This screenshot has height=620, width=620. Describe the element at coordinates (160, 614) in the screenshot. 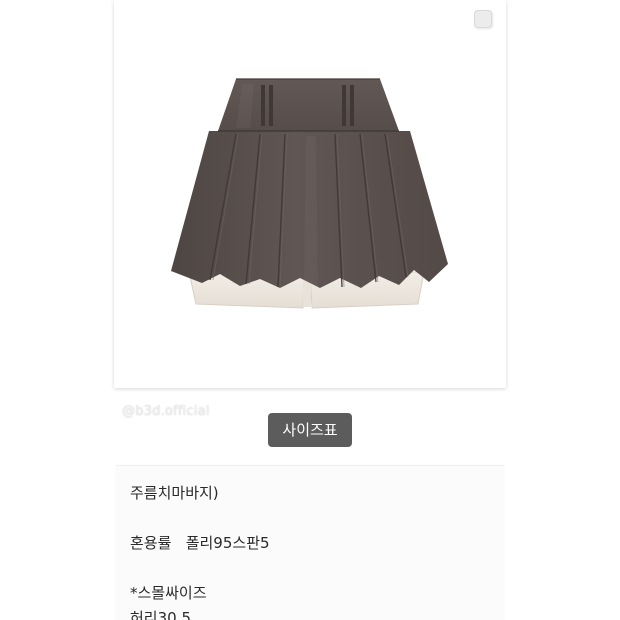

I see `description-line: 허리30.5` at that location.